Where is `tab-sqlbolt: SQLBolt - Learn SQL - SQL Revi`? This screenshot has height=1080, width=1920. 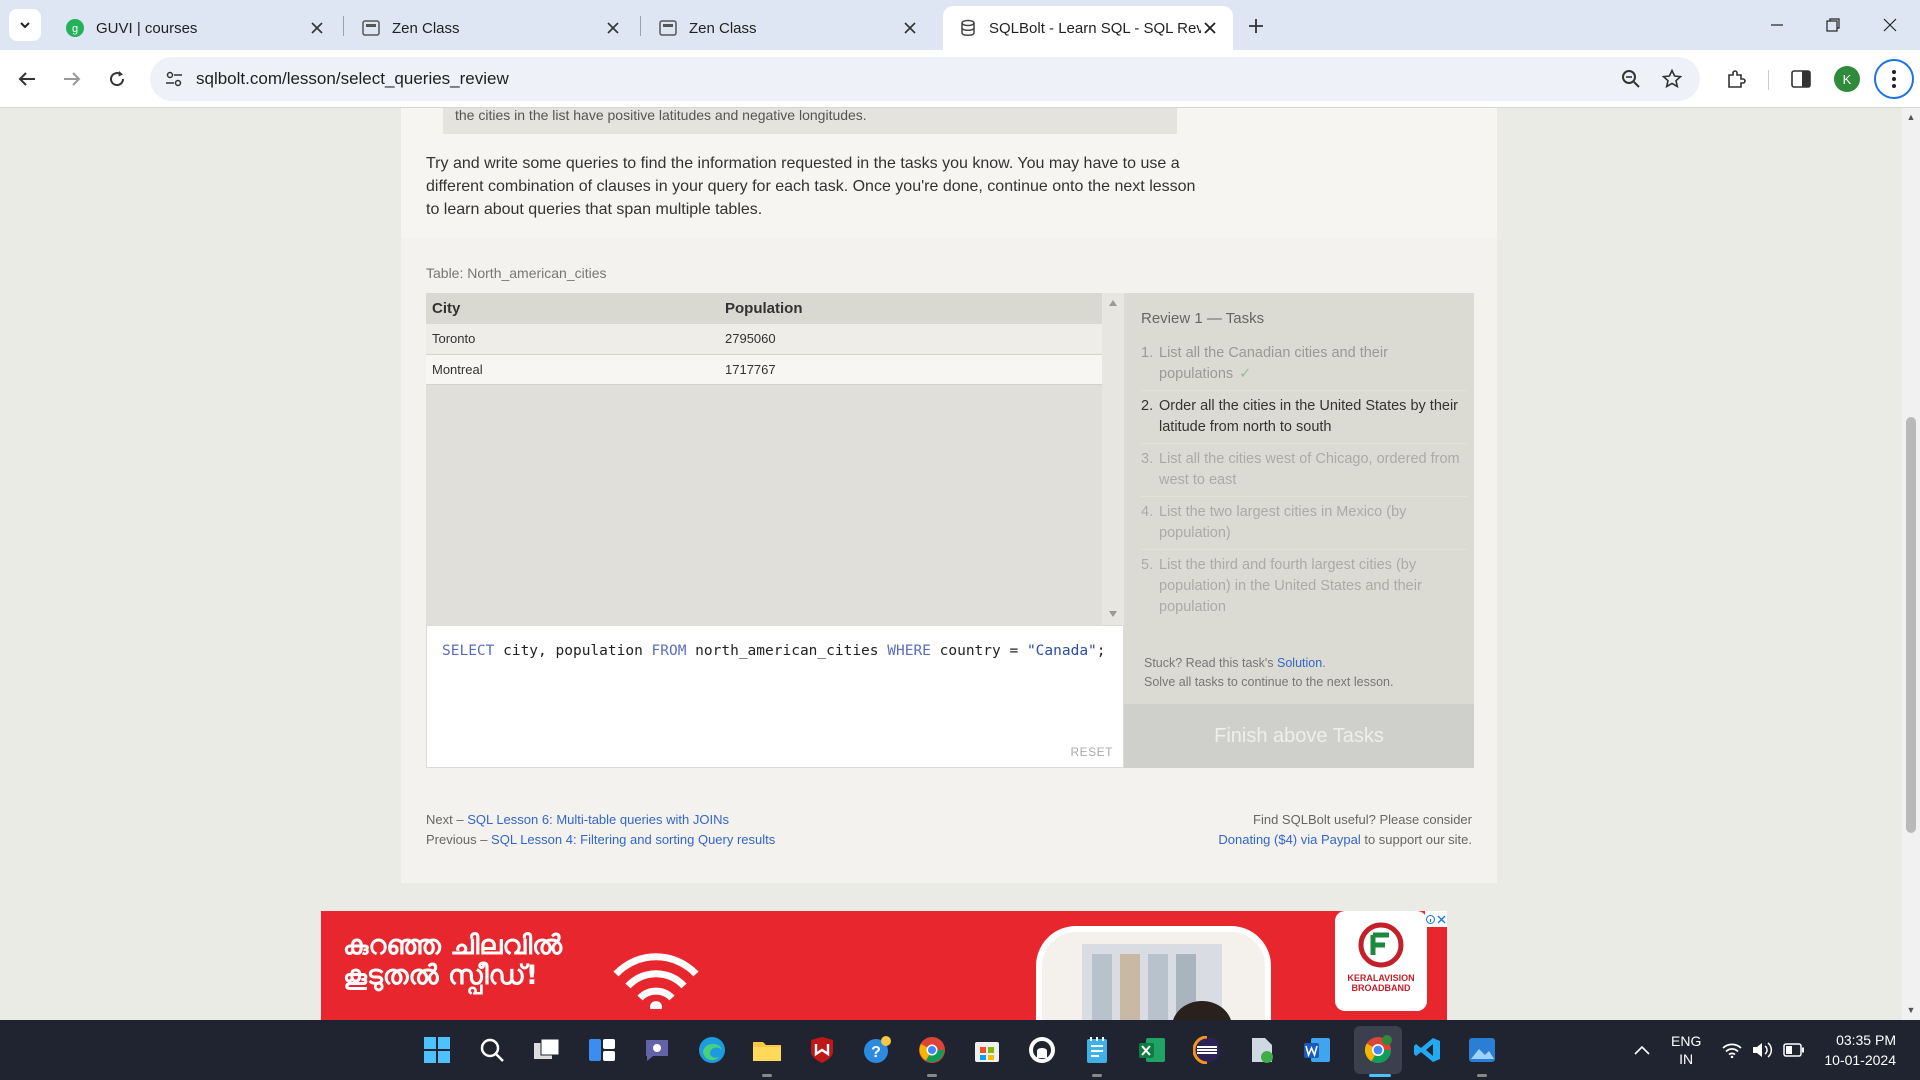
tab-sqlbolt: SQLBolt - Learn SQL - SQL Revi is located at coordinates (1088, 28).